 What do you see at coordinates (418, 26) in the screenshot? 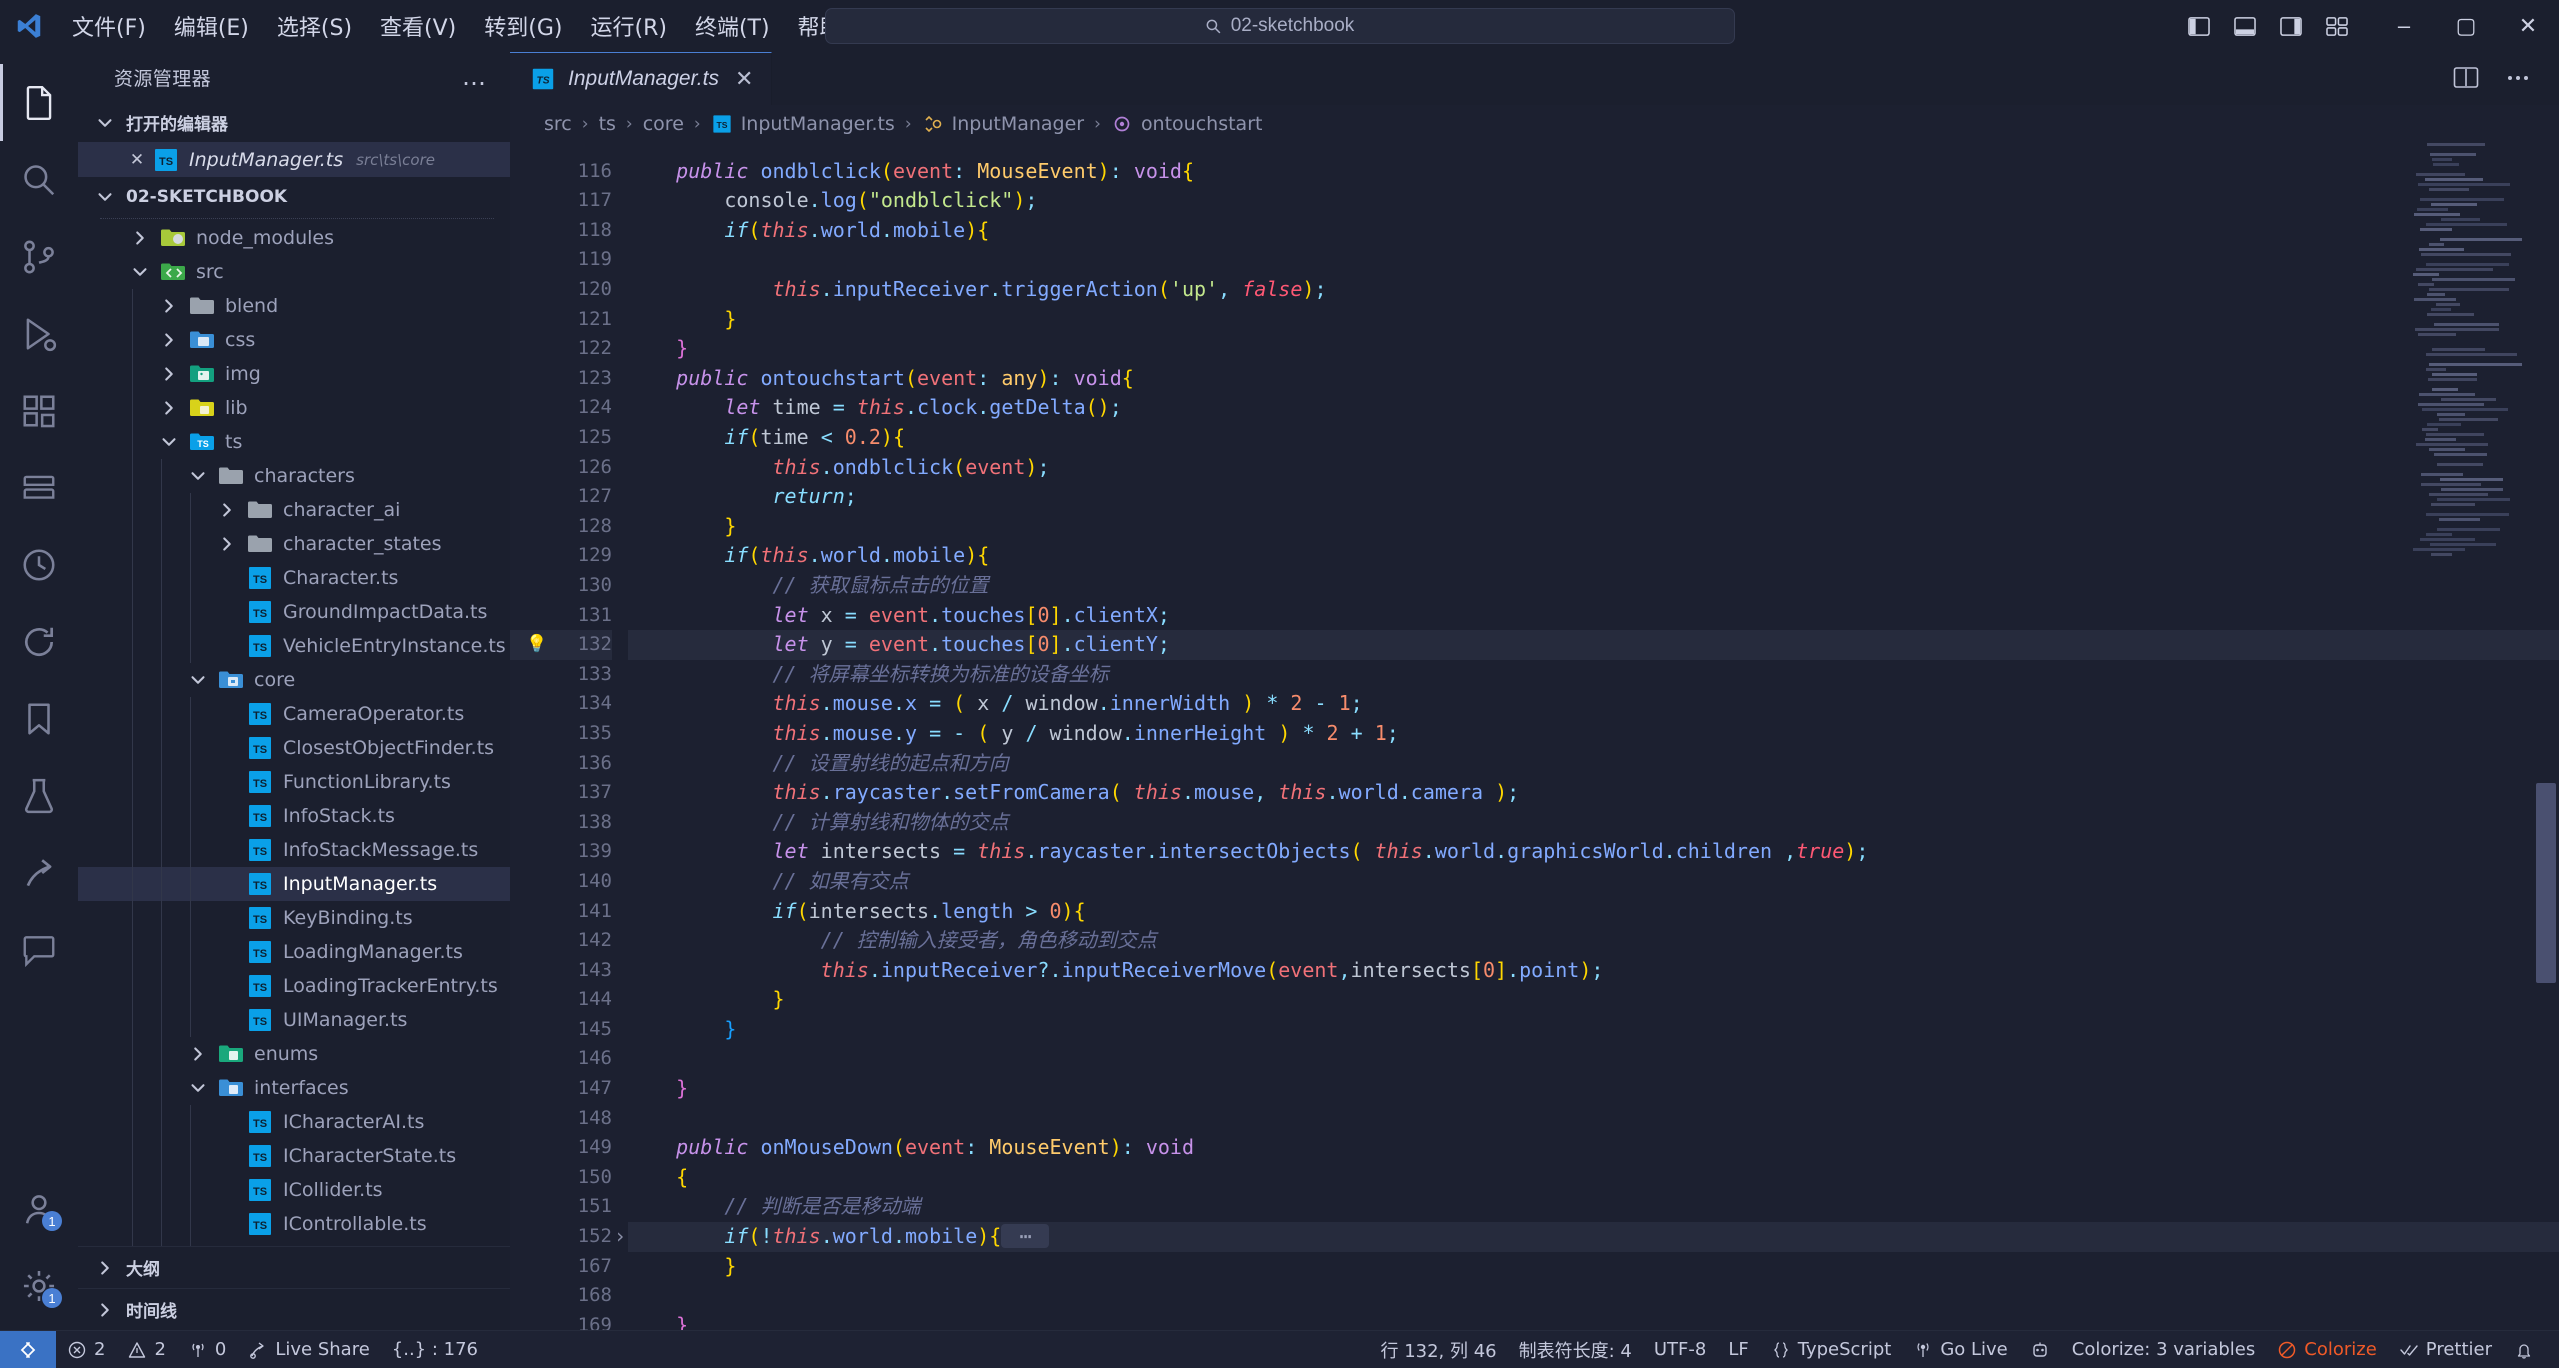
I see `menu-view: 查看(V)` at bounding box center [418, 26].